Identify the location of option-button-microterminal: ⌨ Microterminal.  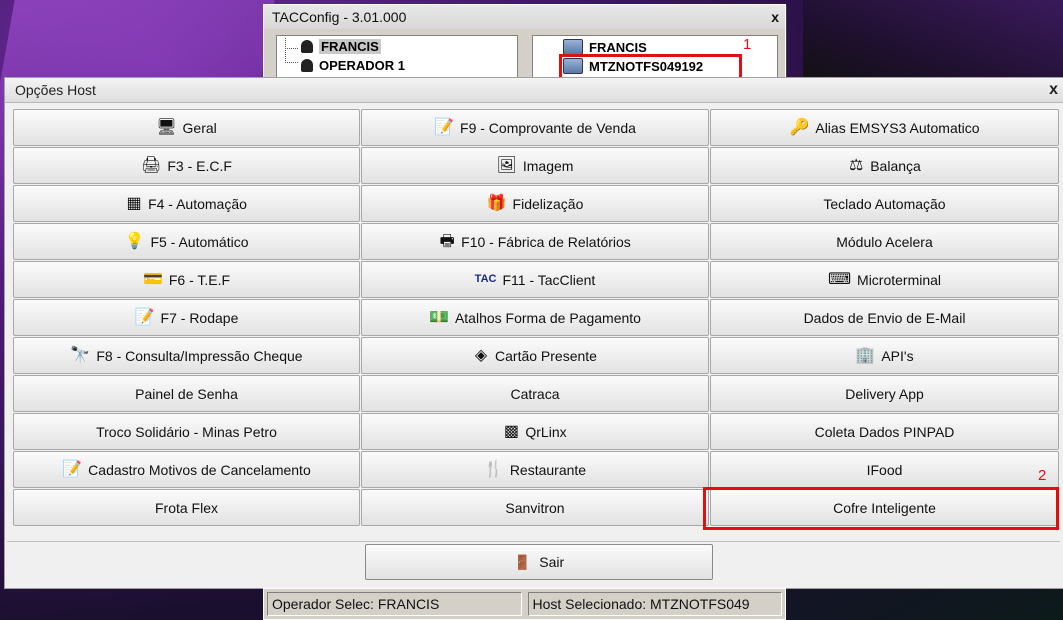
(884, 279).